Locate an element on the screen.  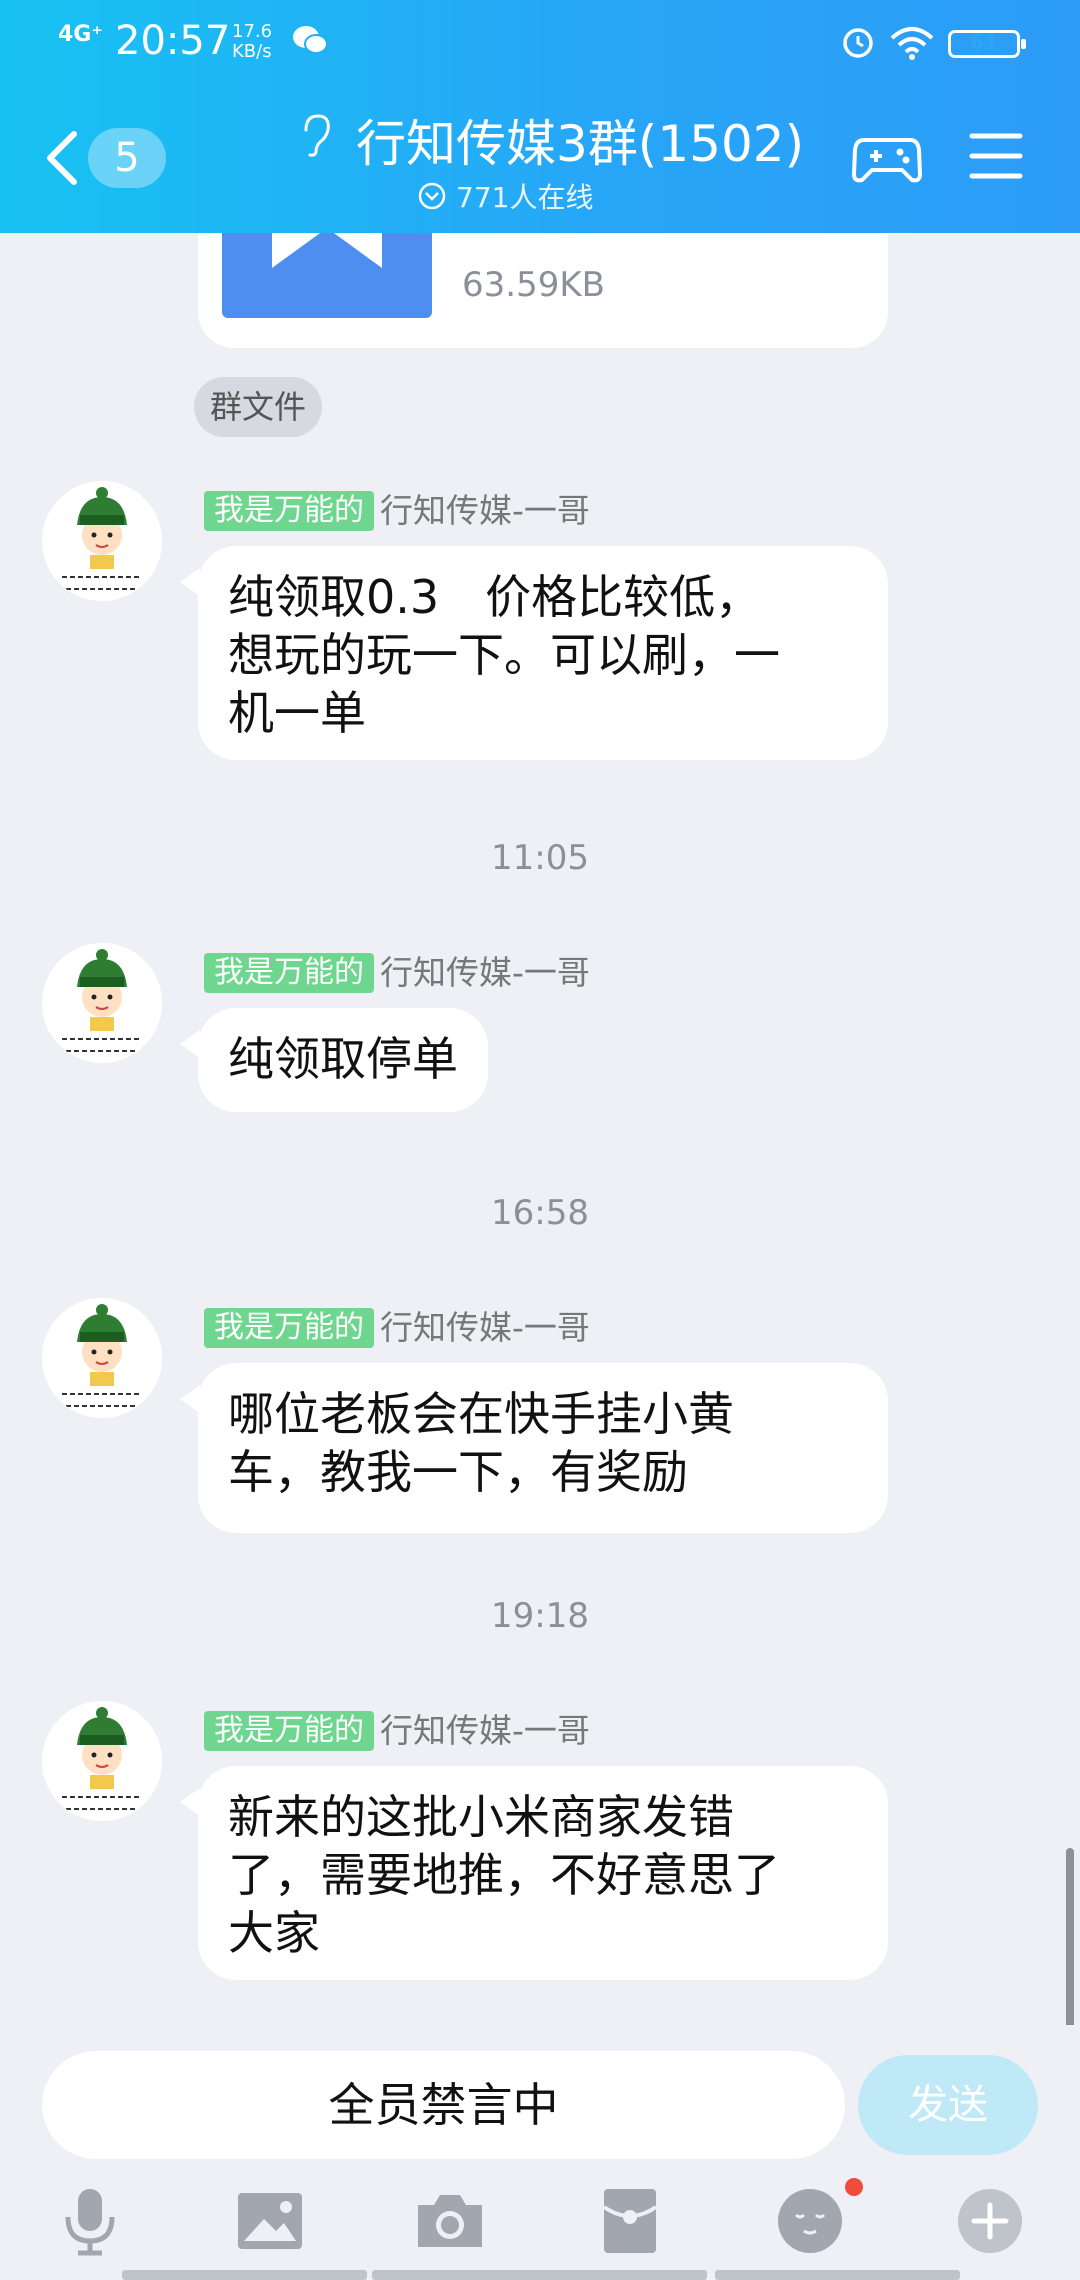
file-thumbnail is located at coordinates (327, 275).